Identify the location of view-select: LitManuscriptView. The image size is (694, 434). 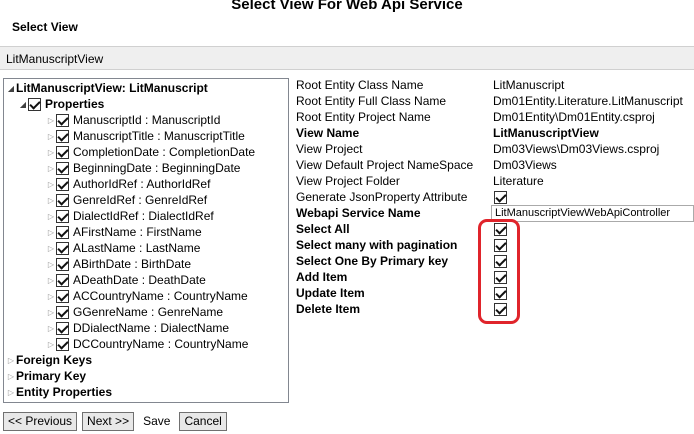
(347, 58).